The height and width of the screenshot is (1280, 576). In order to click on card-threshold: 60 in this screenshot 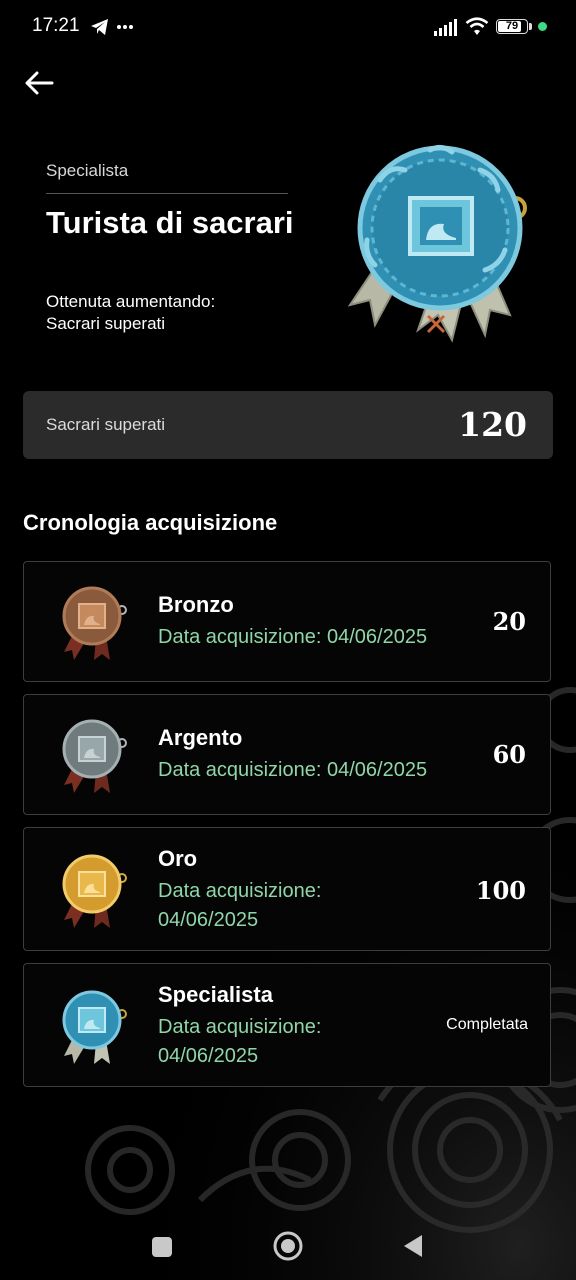, I will do `click(509, 754)`.